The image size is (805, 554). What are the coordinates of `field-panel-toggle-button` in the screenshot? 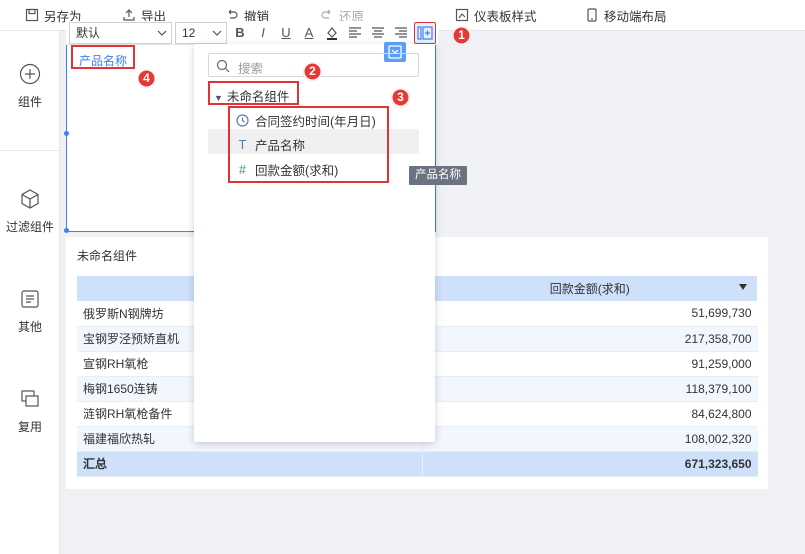 It's located at (425, 33).